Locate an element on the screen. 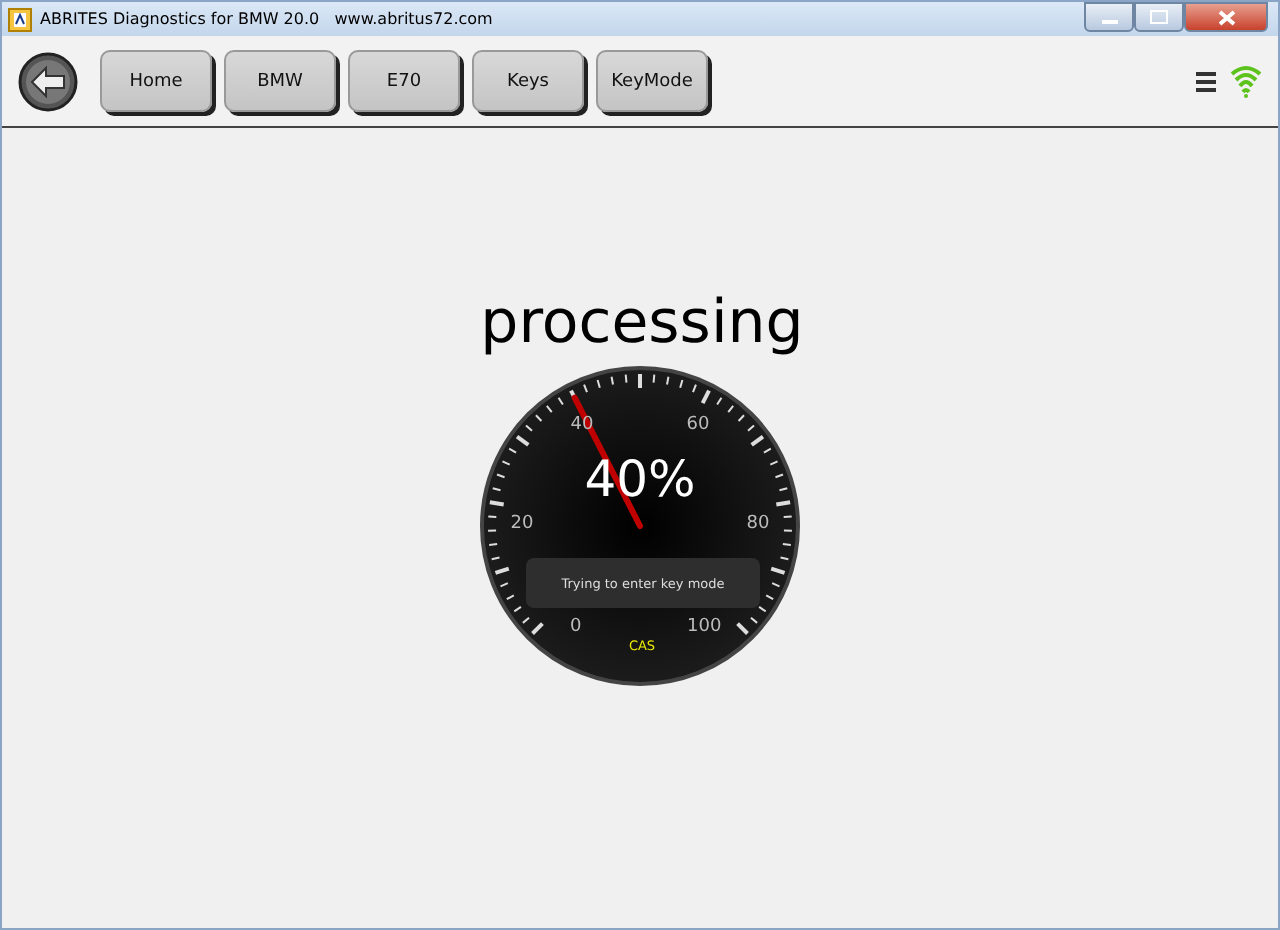 The width and height of the screenshot is (1280, 930). status-heading: processing is located at coordinates (642, 324).